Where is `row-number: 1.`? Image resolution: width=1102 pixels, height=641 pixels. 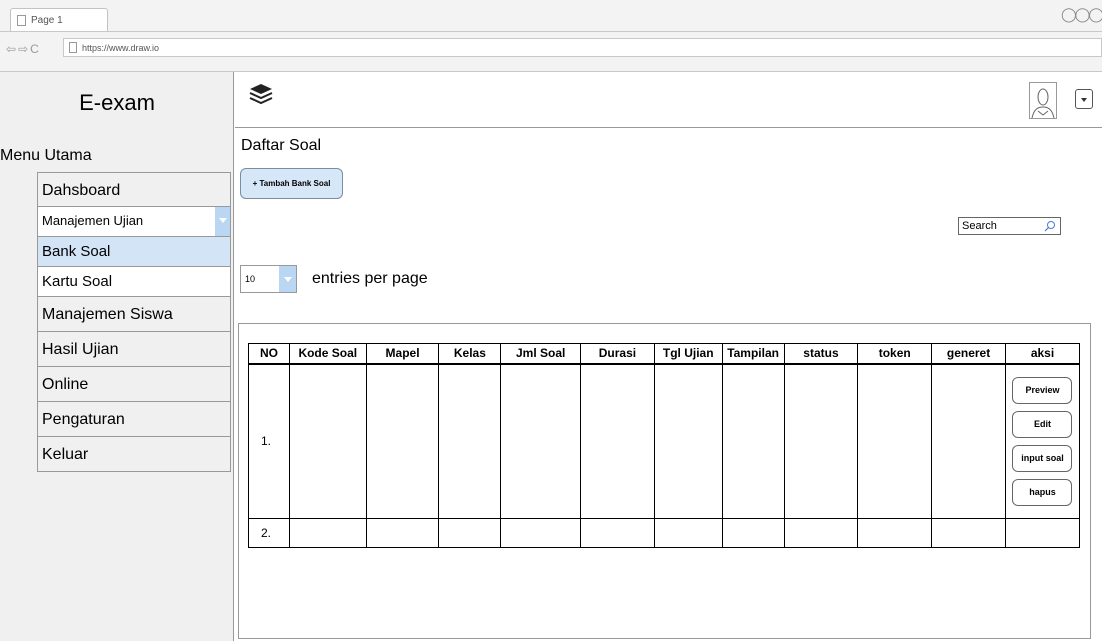
row-number: 1. is located at coordinates (269, 441).